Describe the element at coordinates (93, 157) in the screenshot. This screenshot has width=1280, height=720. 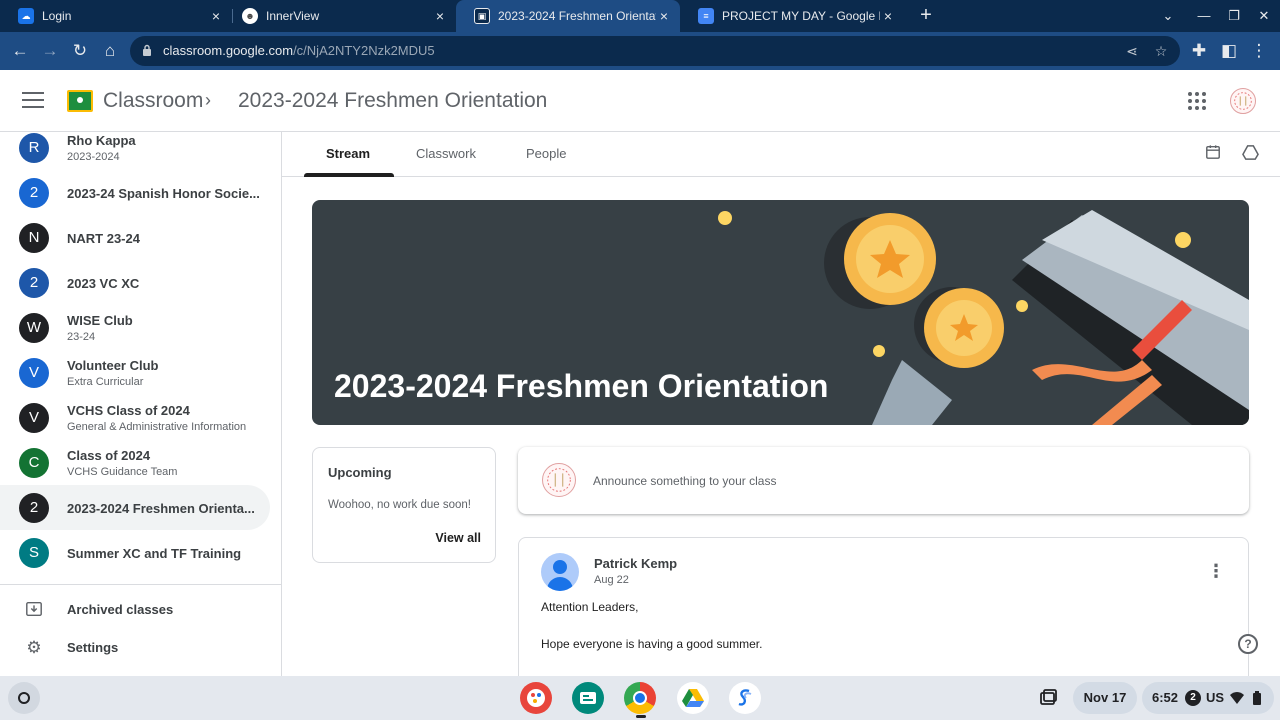
I see `class-subtitle: 2023-2024` at that location.